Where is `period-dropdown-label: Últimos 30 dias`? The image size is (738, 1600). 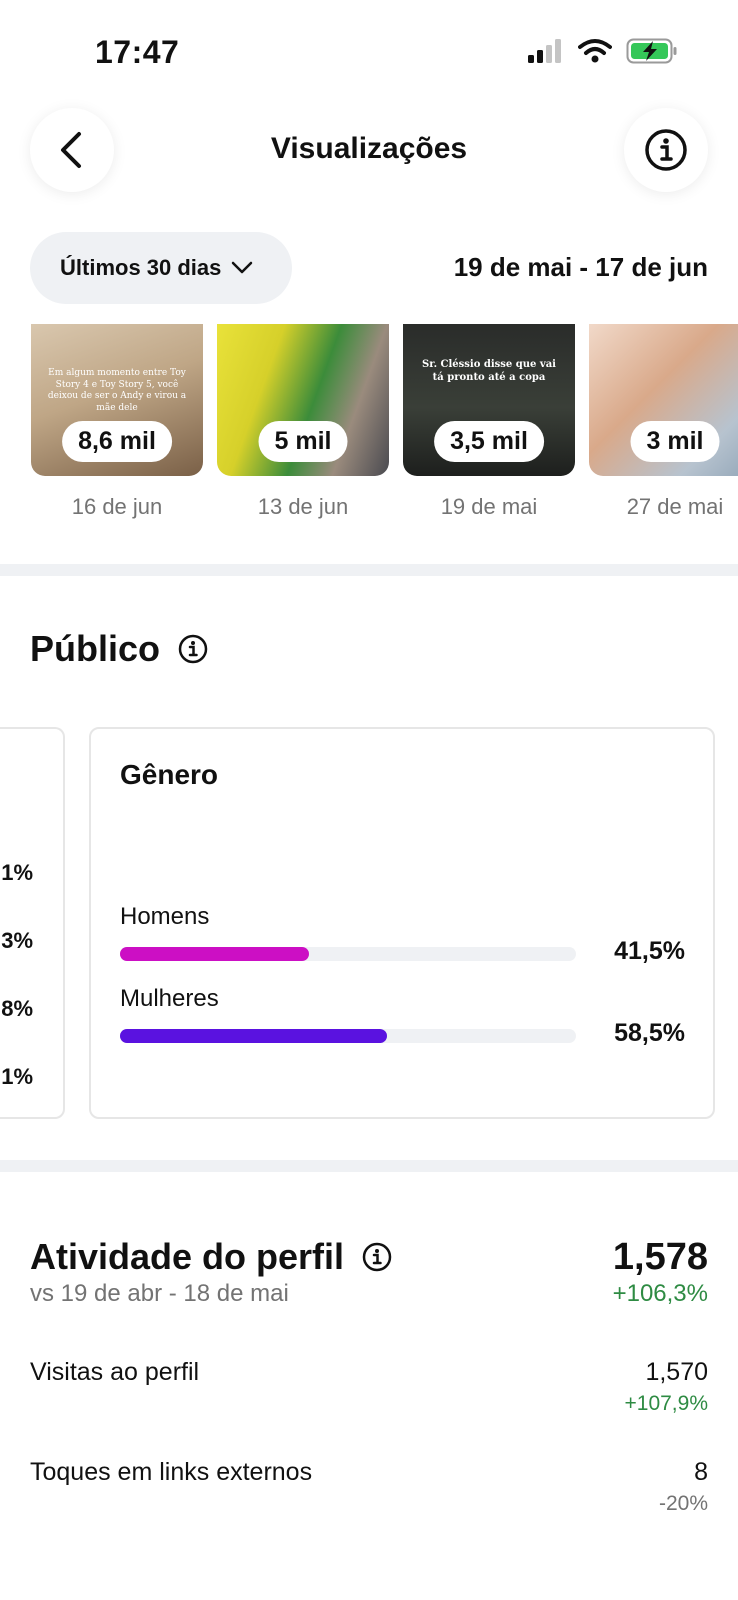 period-dropdown-label: Últimos 30 dias is located at coordinates (141, 267).